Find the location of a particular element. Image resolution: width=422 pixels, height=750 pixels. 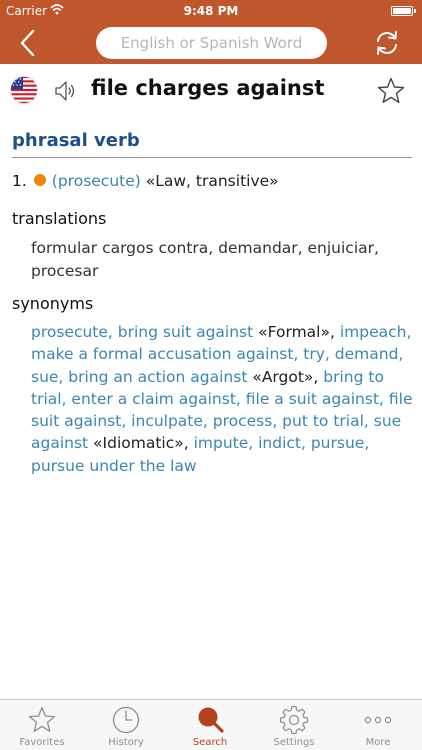

tab-bar: Favorites History Search Settings More is located at coordinates (211, 724).